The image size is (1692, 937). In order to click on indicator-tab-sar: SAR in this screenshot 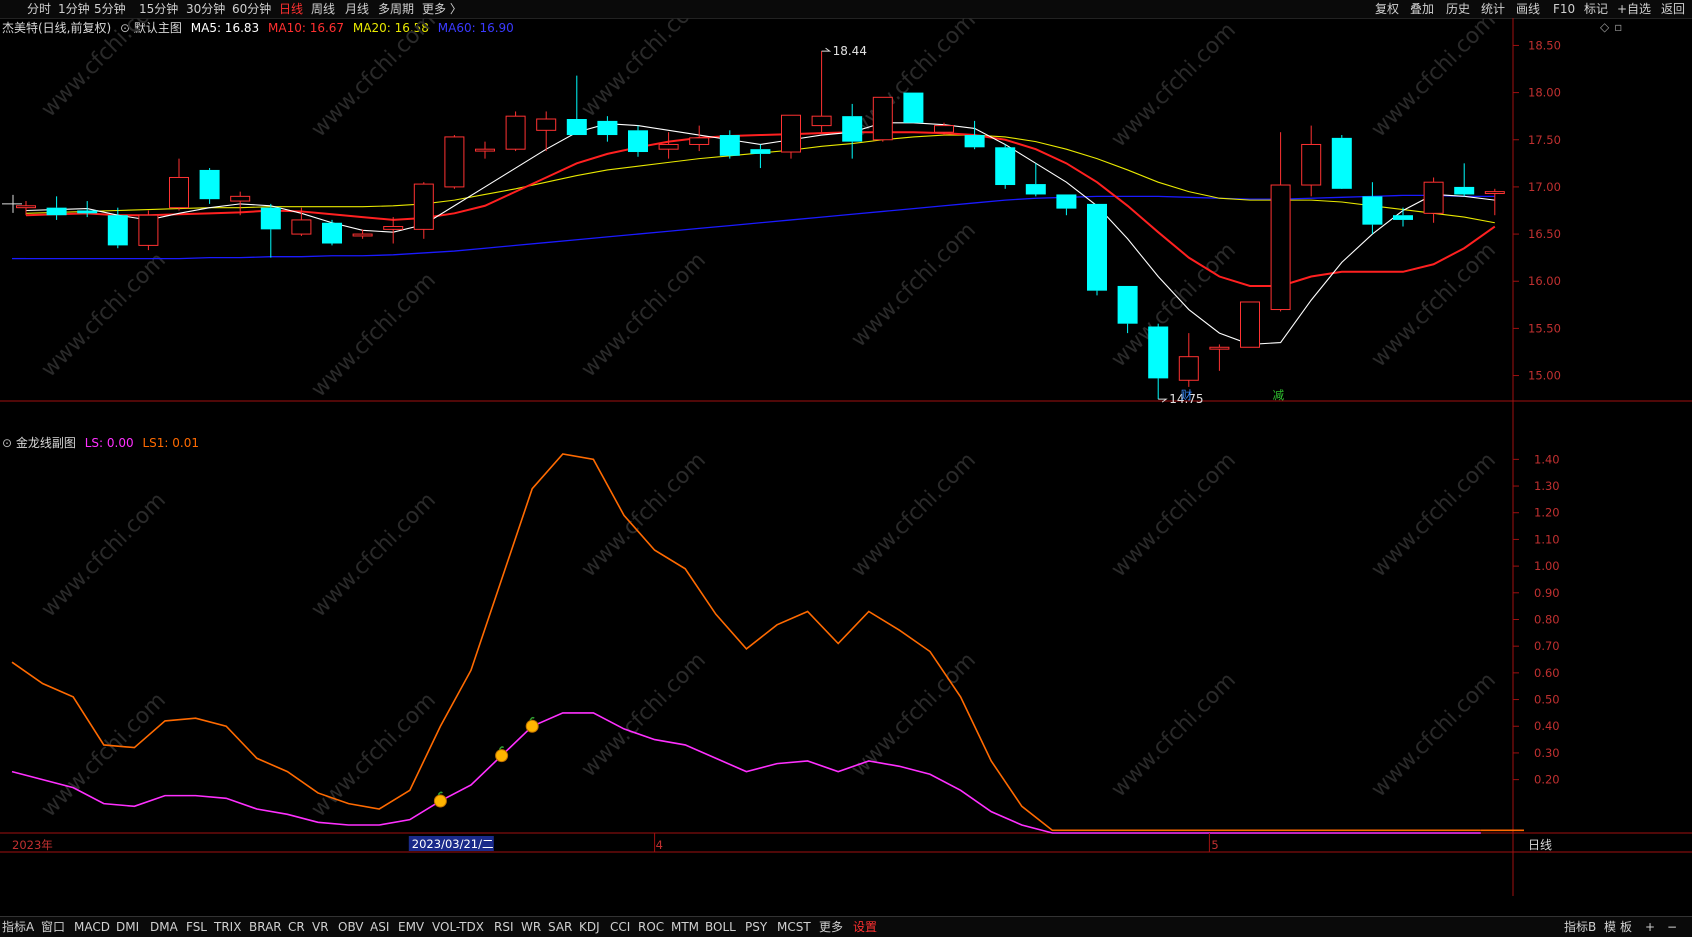, I will do `click(560, 927)`.